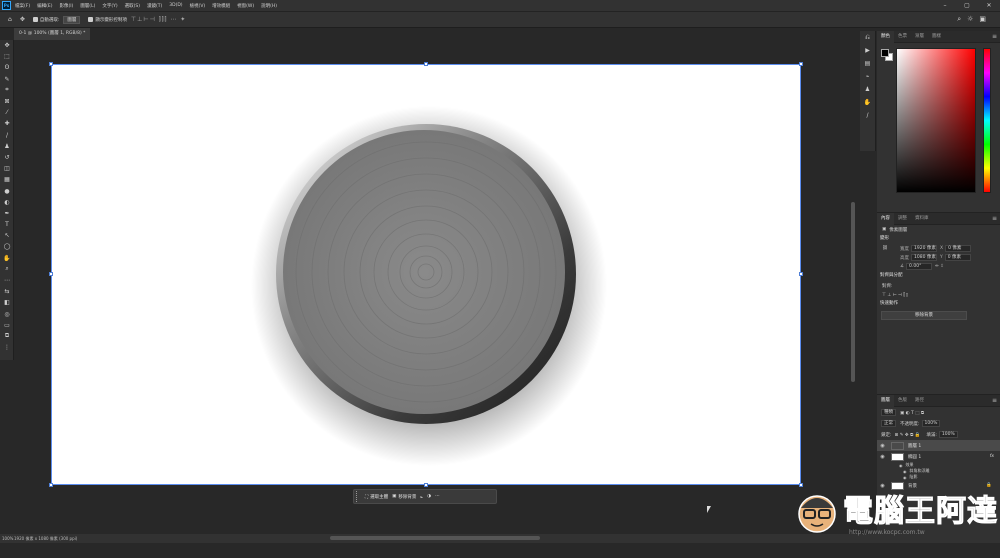 The height and width of the screenshot is (558, 1000). Describe the element at coordinates (269, 6) in the screenshot. I see `menu-item-help: 說明(H)` at that location.